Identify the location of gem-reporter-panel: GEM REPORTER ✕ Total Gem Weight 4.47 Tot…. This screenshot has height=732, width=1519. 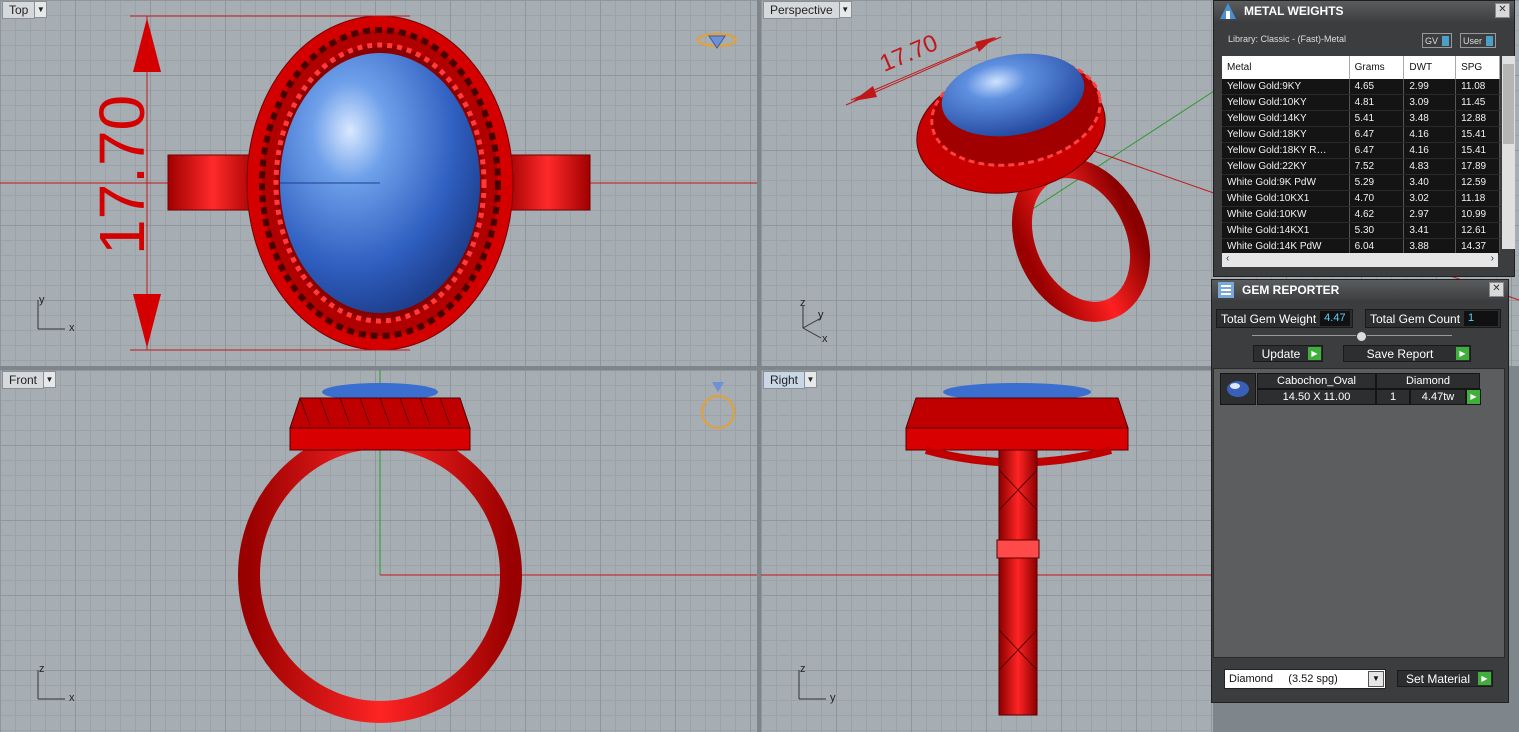
(1360, 491).